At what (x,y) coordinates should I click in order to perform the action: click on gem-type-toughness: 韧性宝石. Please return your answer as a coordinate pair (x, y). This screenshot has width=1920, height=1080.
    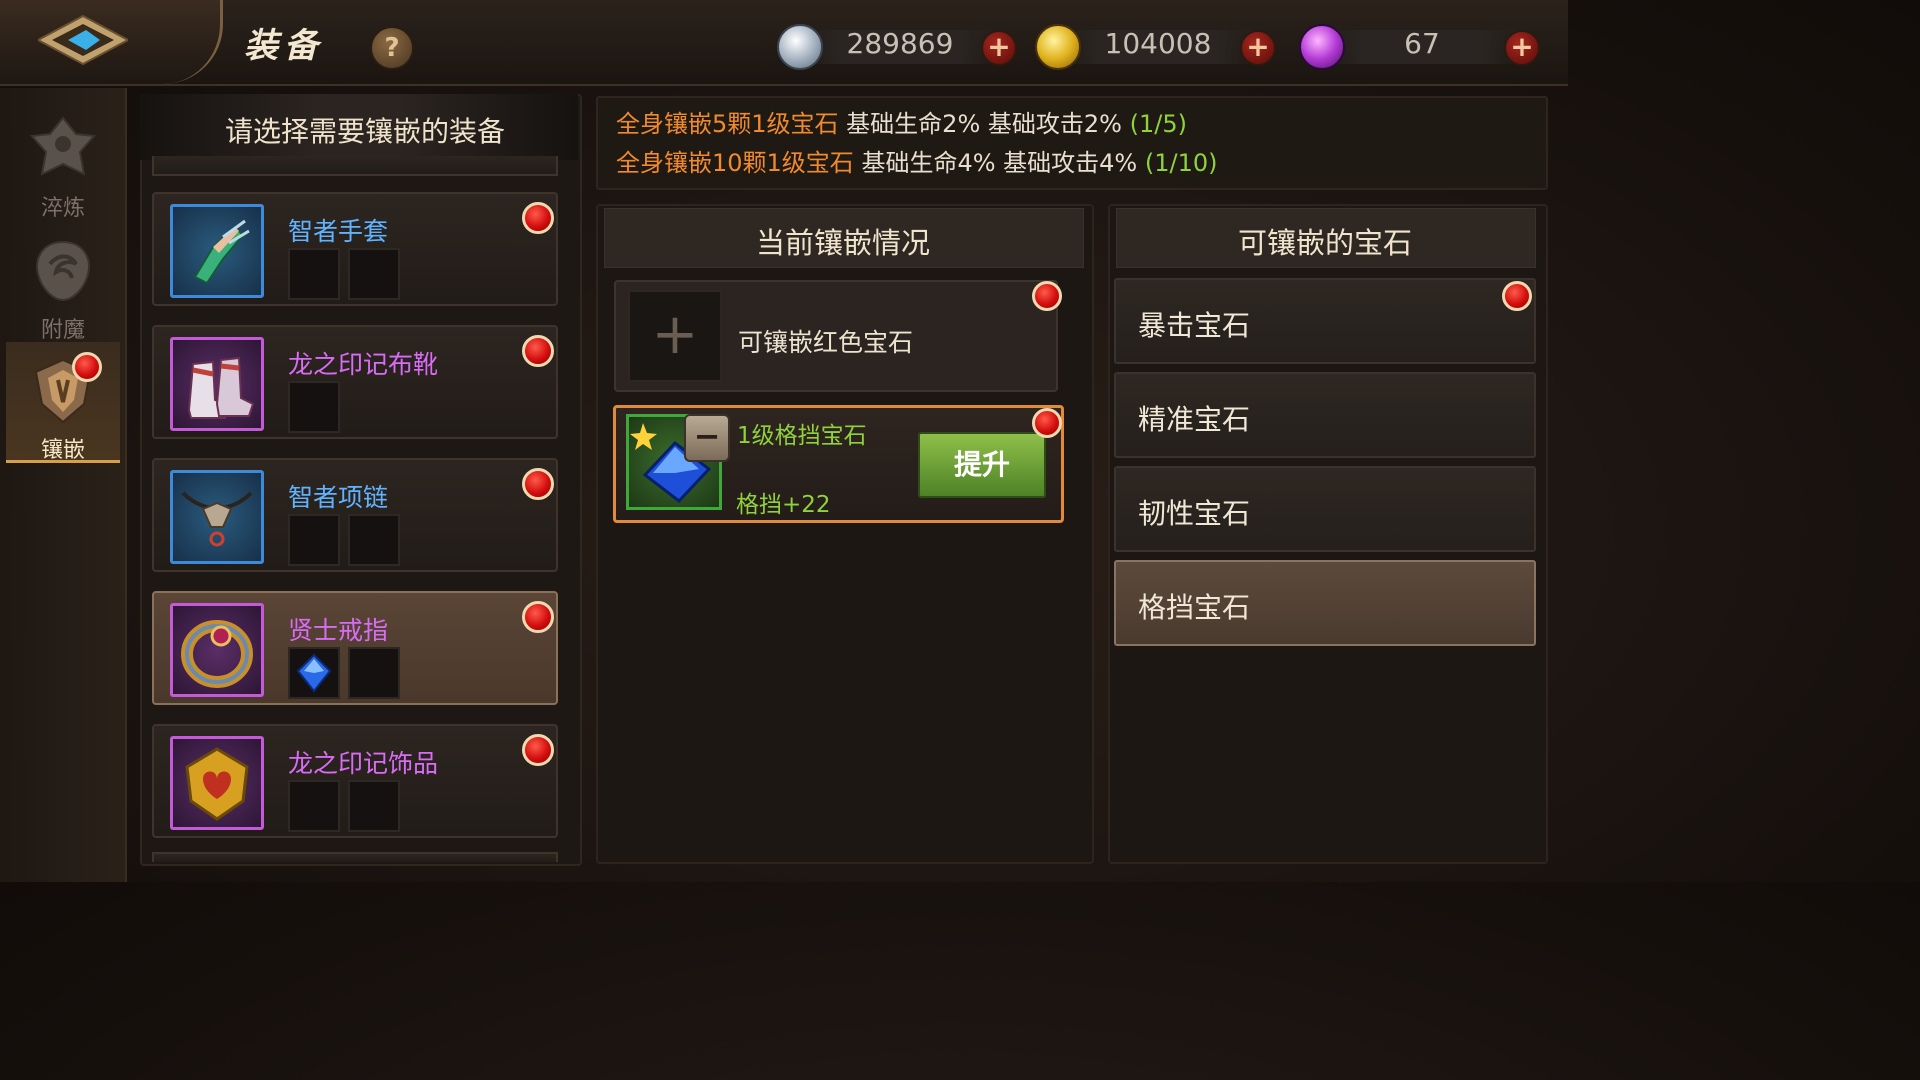
    Looking at the image, I should click on (1325, 509).